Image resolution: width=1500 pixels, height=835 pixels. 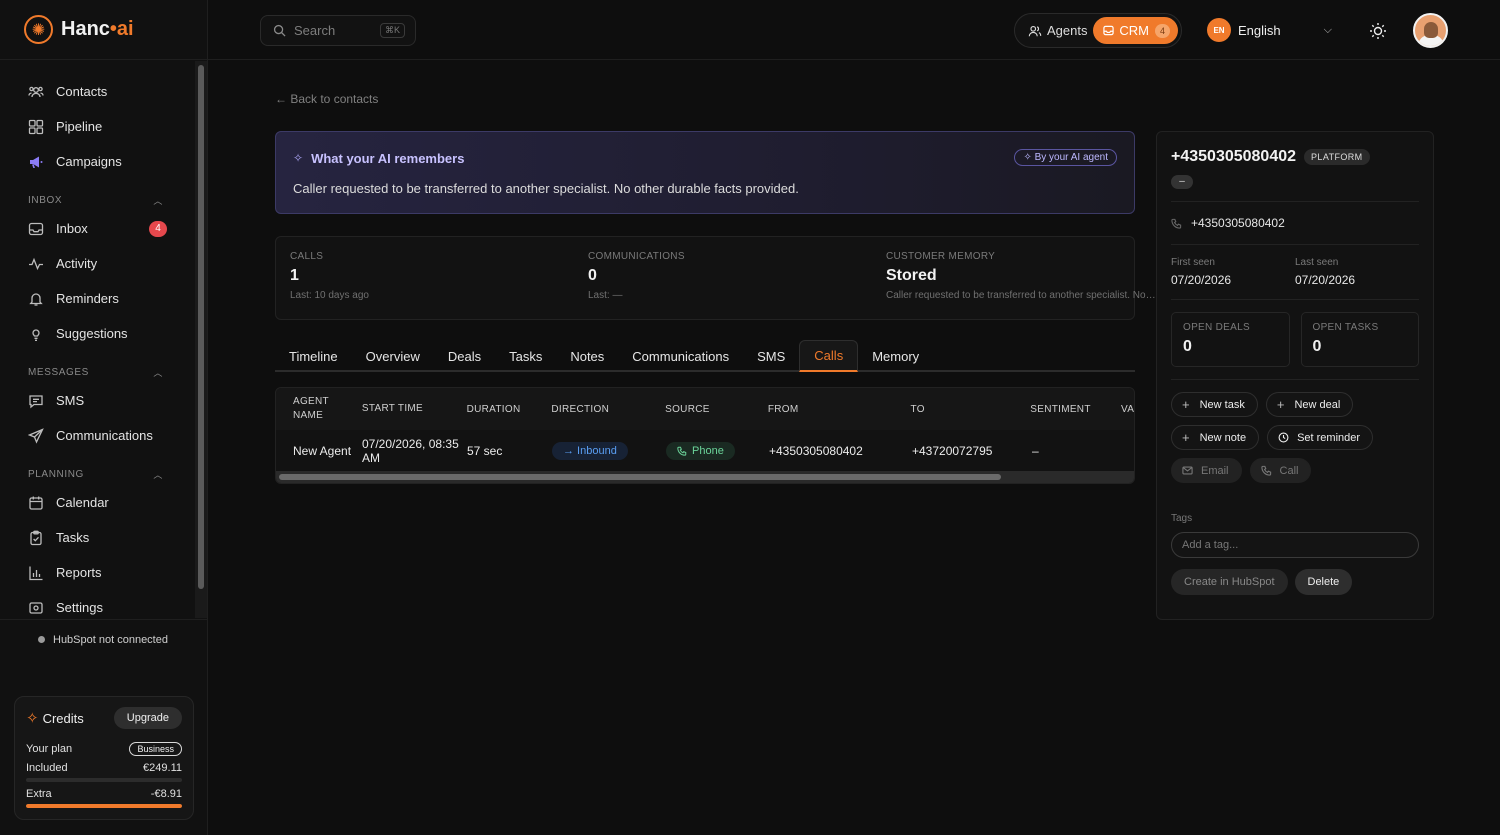 What do you see at coordinates (609, 451) in the screenshot?
I see `cell-direction: → Inbound` at bounding box center [609, 451].